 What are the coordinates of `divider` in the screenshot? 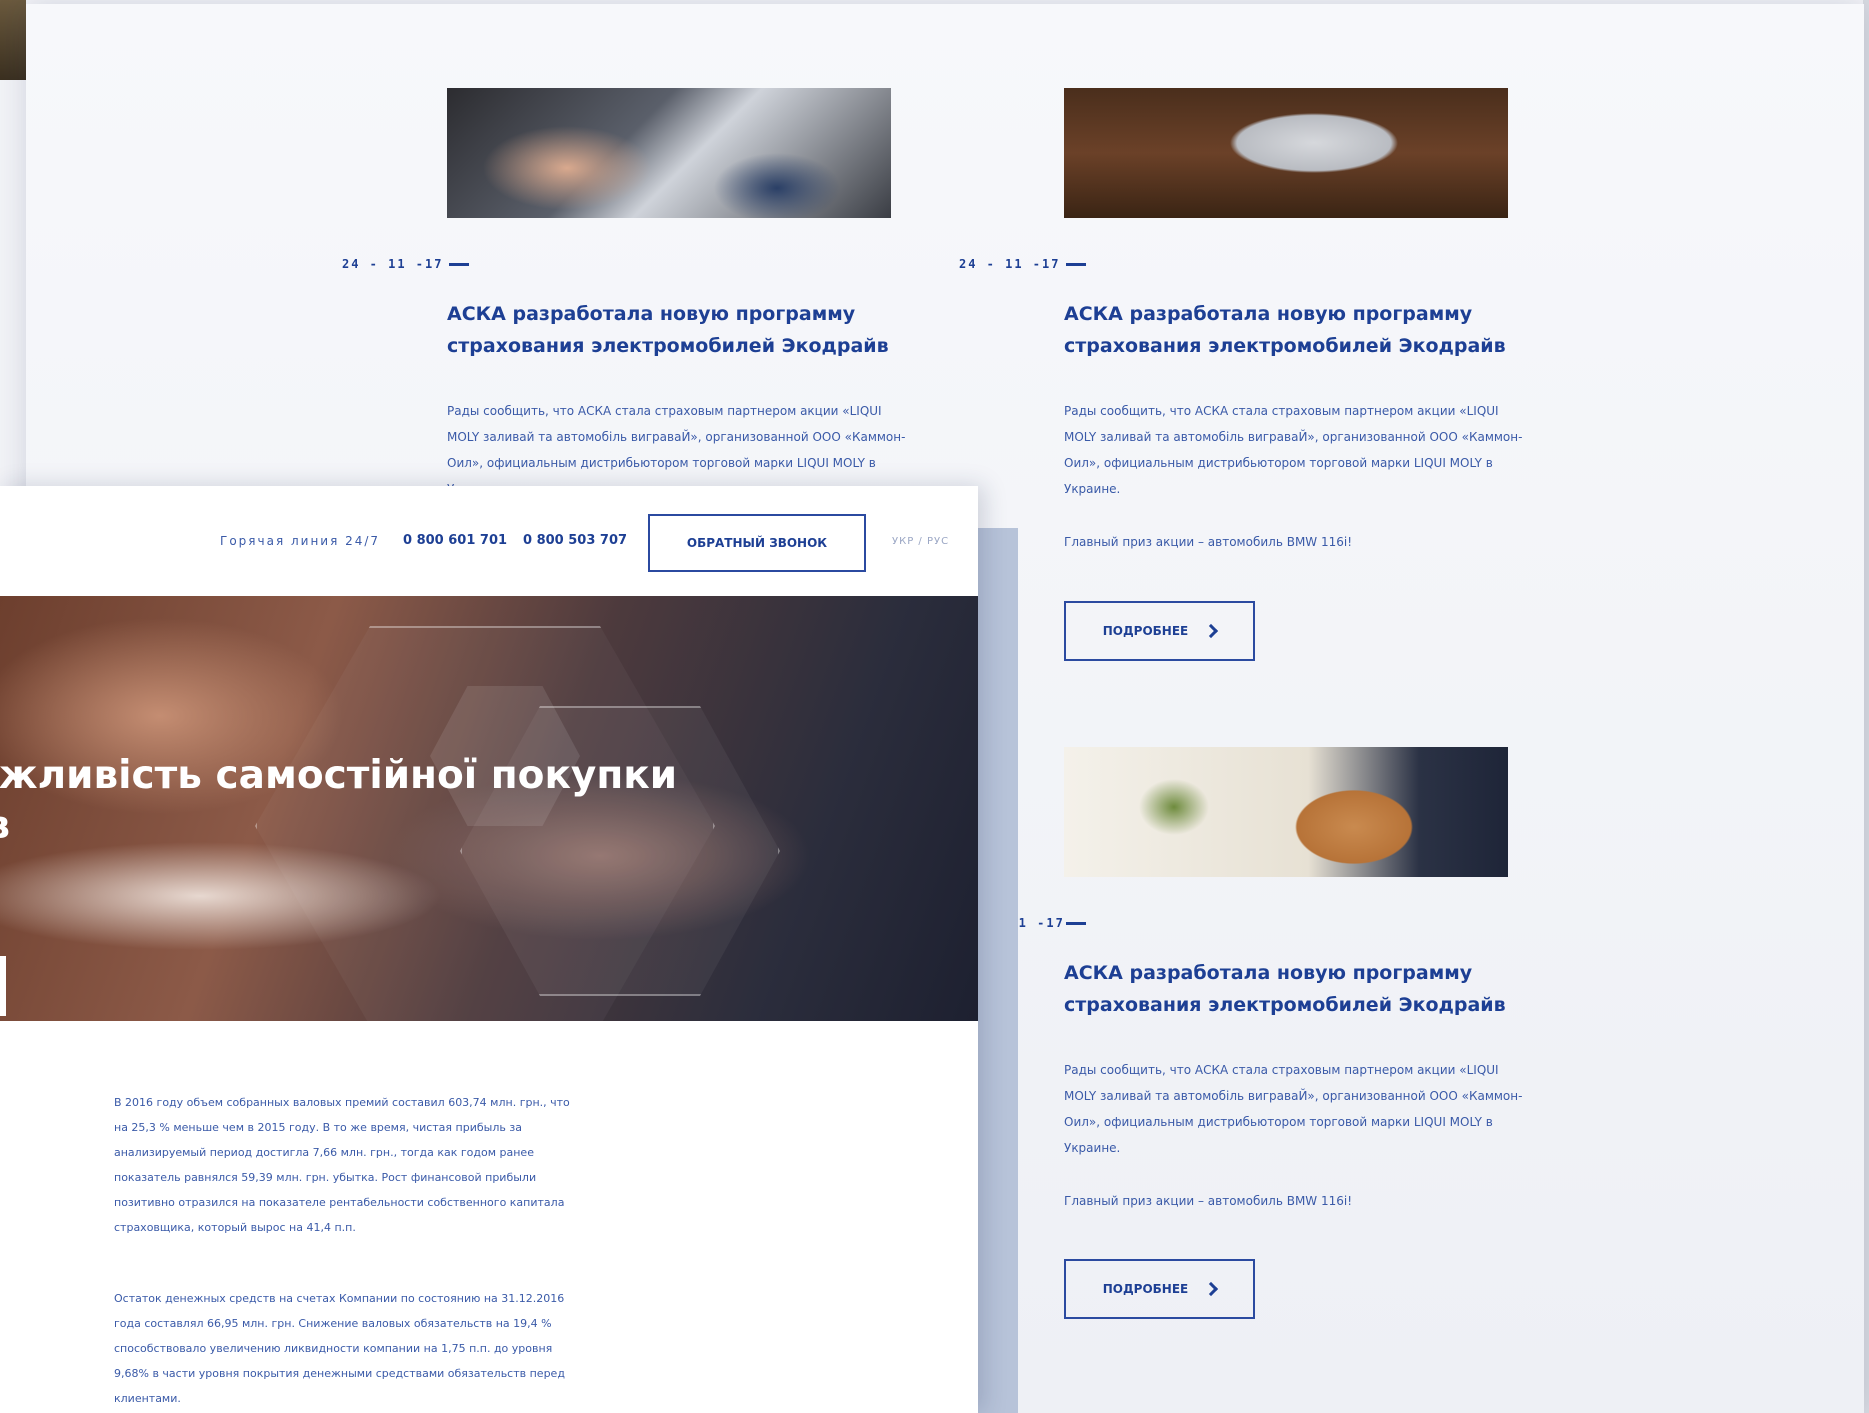 It's located at (3, 986).